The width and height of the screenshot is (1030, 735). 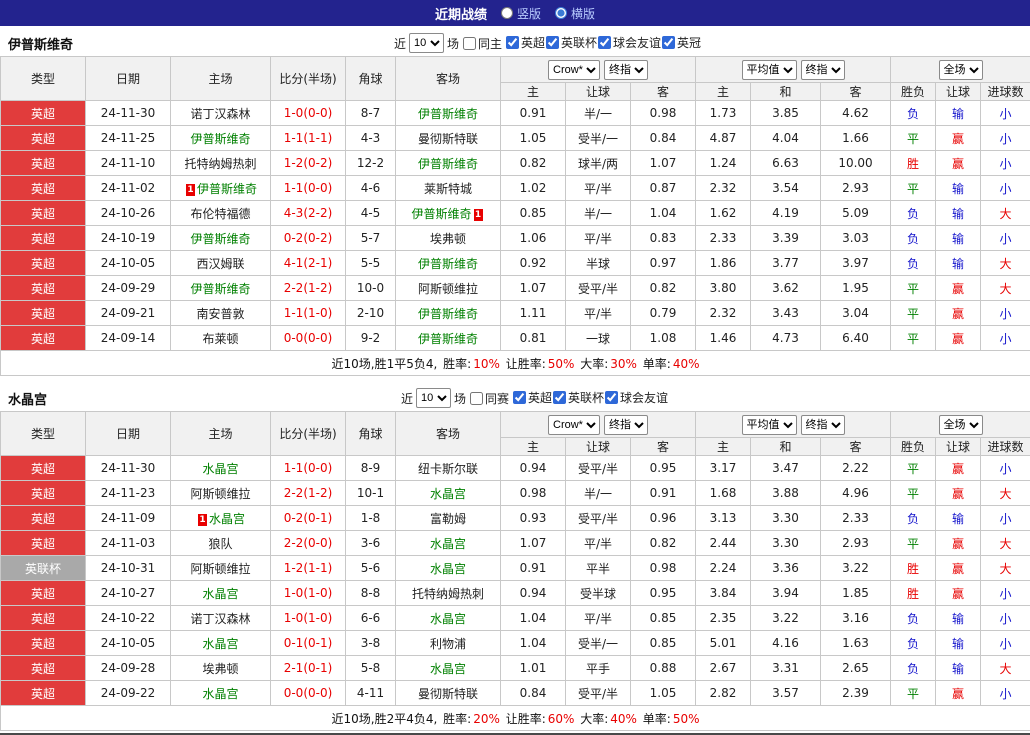 What do you see at coordinates (663, 92) in the screenshot?
I see `subcol-odds-away: 客` at bounding box center [663, 92].